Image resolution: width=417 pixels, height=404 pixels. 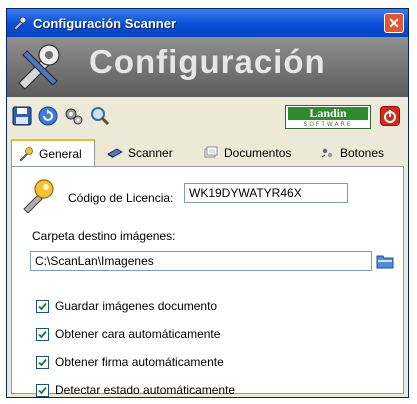 I want to click on tab-label: General, so click(x=60, y=154).